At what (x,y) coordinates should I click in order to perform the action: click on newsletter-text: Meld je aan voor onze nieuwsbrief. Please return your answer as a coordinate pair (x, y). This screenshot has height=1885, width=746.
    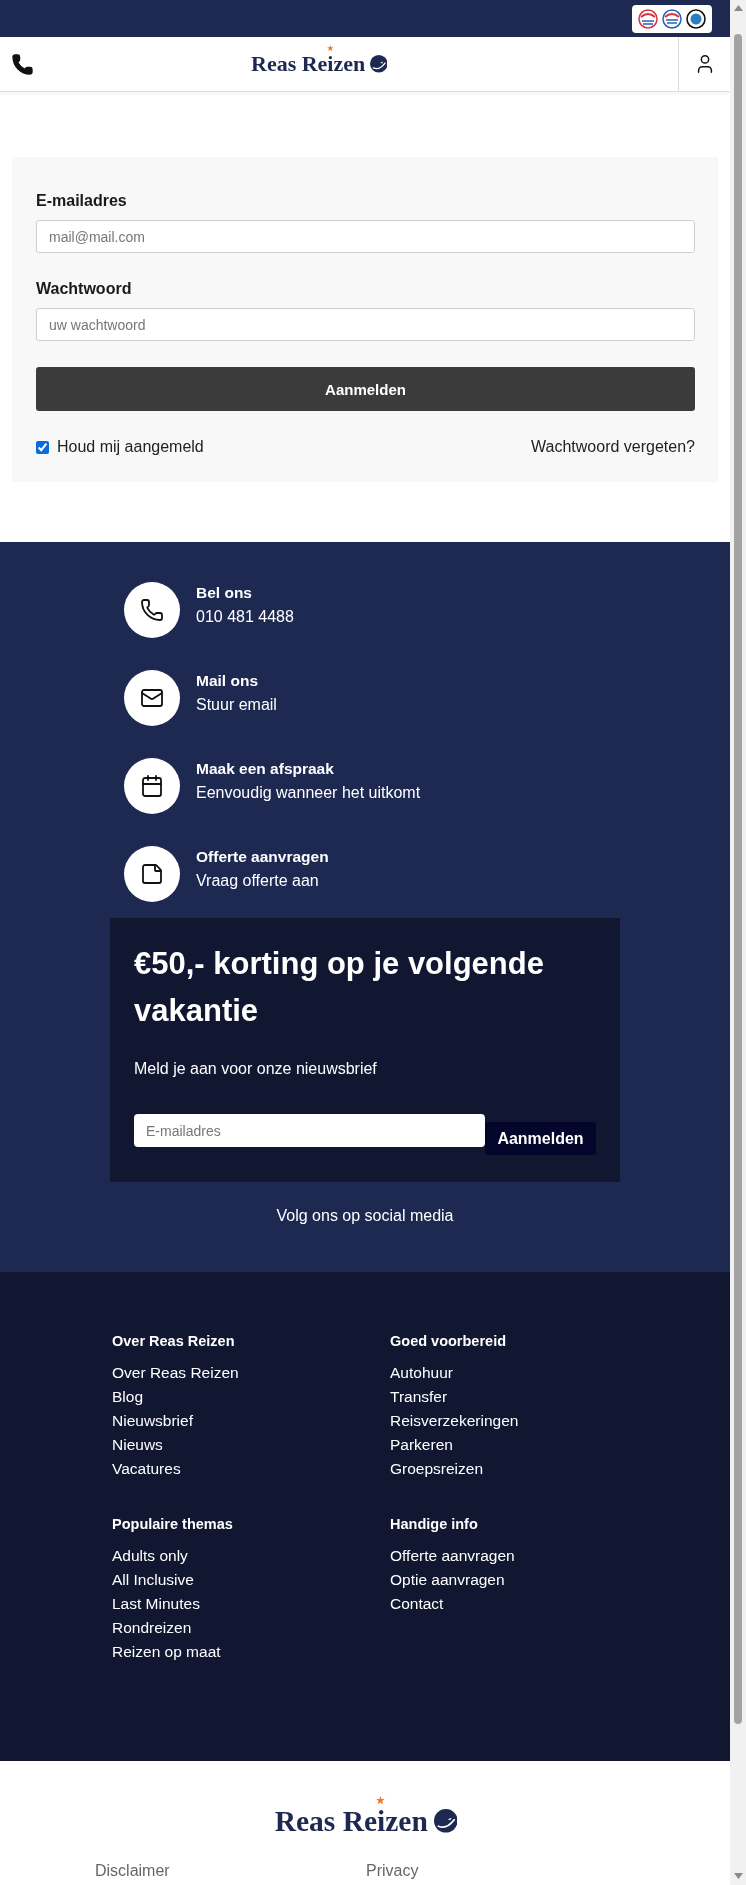
    Looking at the image, I should click on (256, 1069).